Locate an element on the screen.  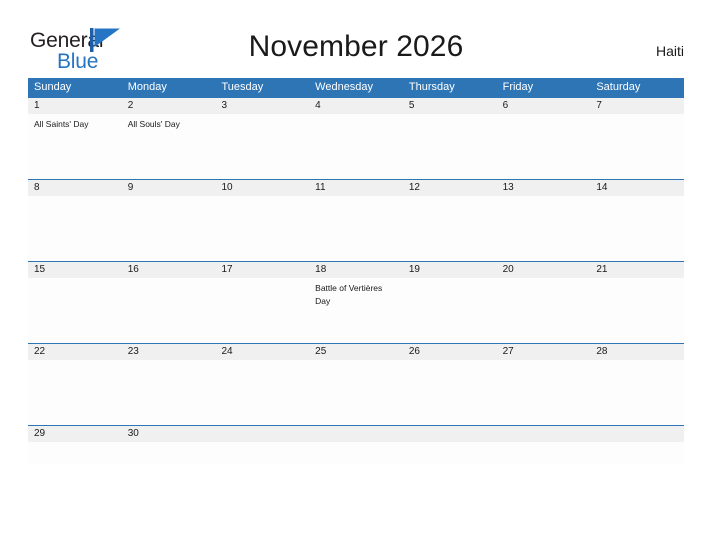
date-cell: 26 is located at coordinates (450, 352).